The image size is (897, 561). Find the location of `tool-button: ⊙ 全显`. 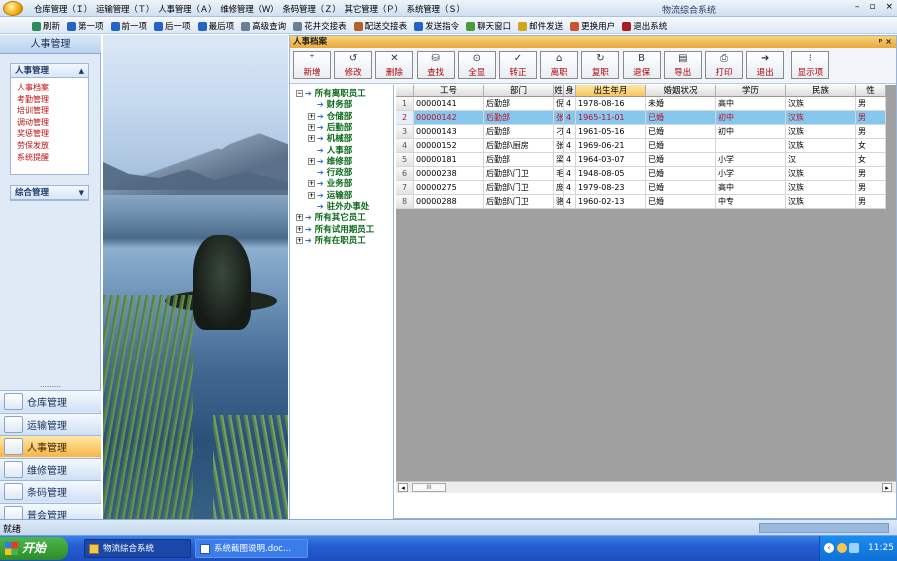

tool-button: ⊙ 全显 is located at coordinates (476, 65).